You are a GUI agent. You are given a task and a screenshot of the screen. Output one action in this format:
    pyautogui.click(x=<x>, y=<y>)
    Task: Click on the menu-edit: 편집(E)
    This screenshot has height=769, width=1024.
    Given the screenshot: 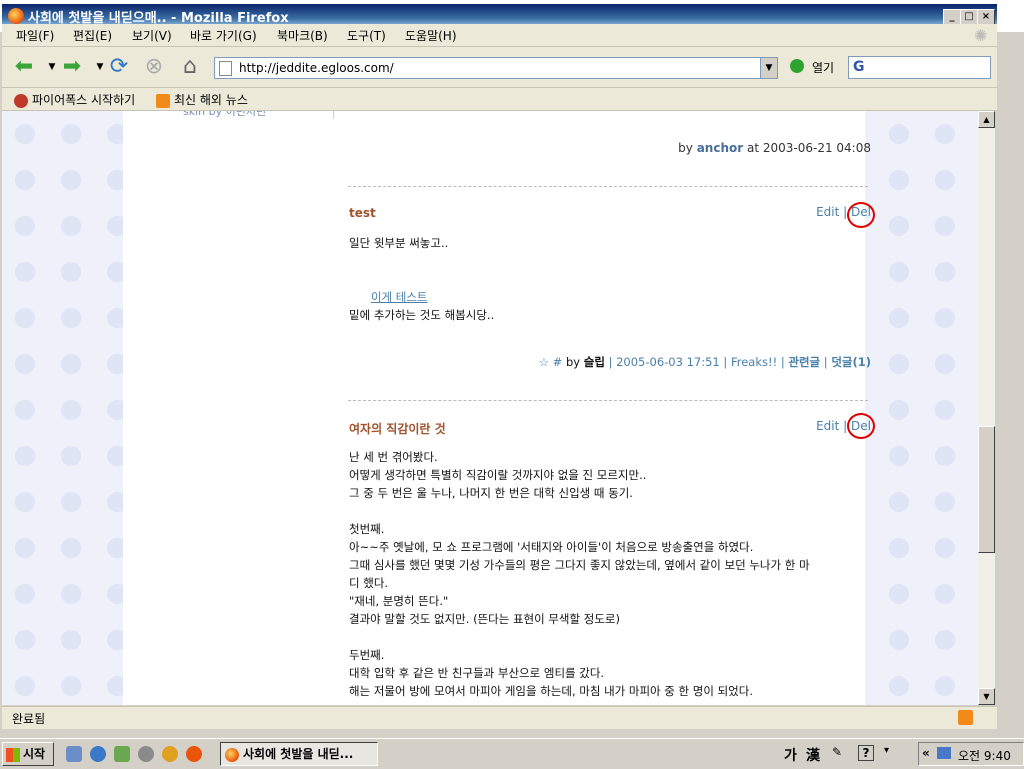 What is the action you would take?
    pyautogui.click(x=92, y=35)
    